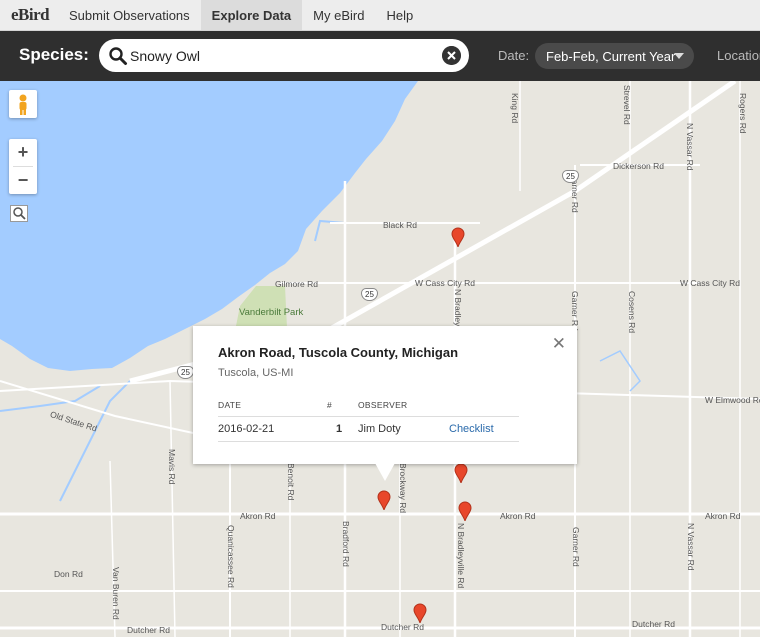  What do you see at coordinates (339, 429) in the screenshot?
I see `row-count: 1` at bounding box center [339, 429].